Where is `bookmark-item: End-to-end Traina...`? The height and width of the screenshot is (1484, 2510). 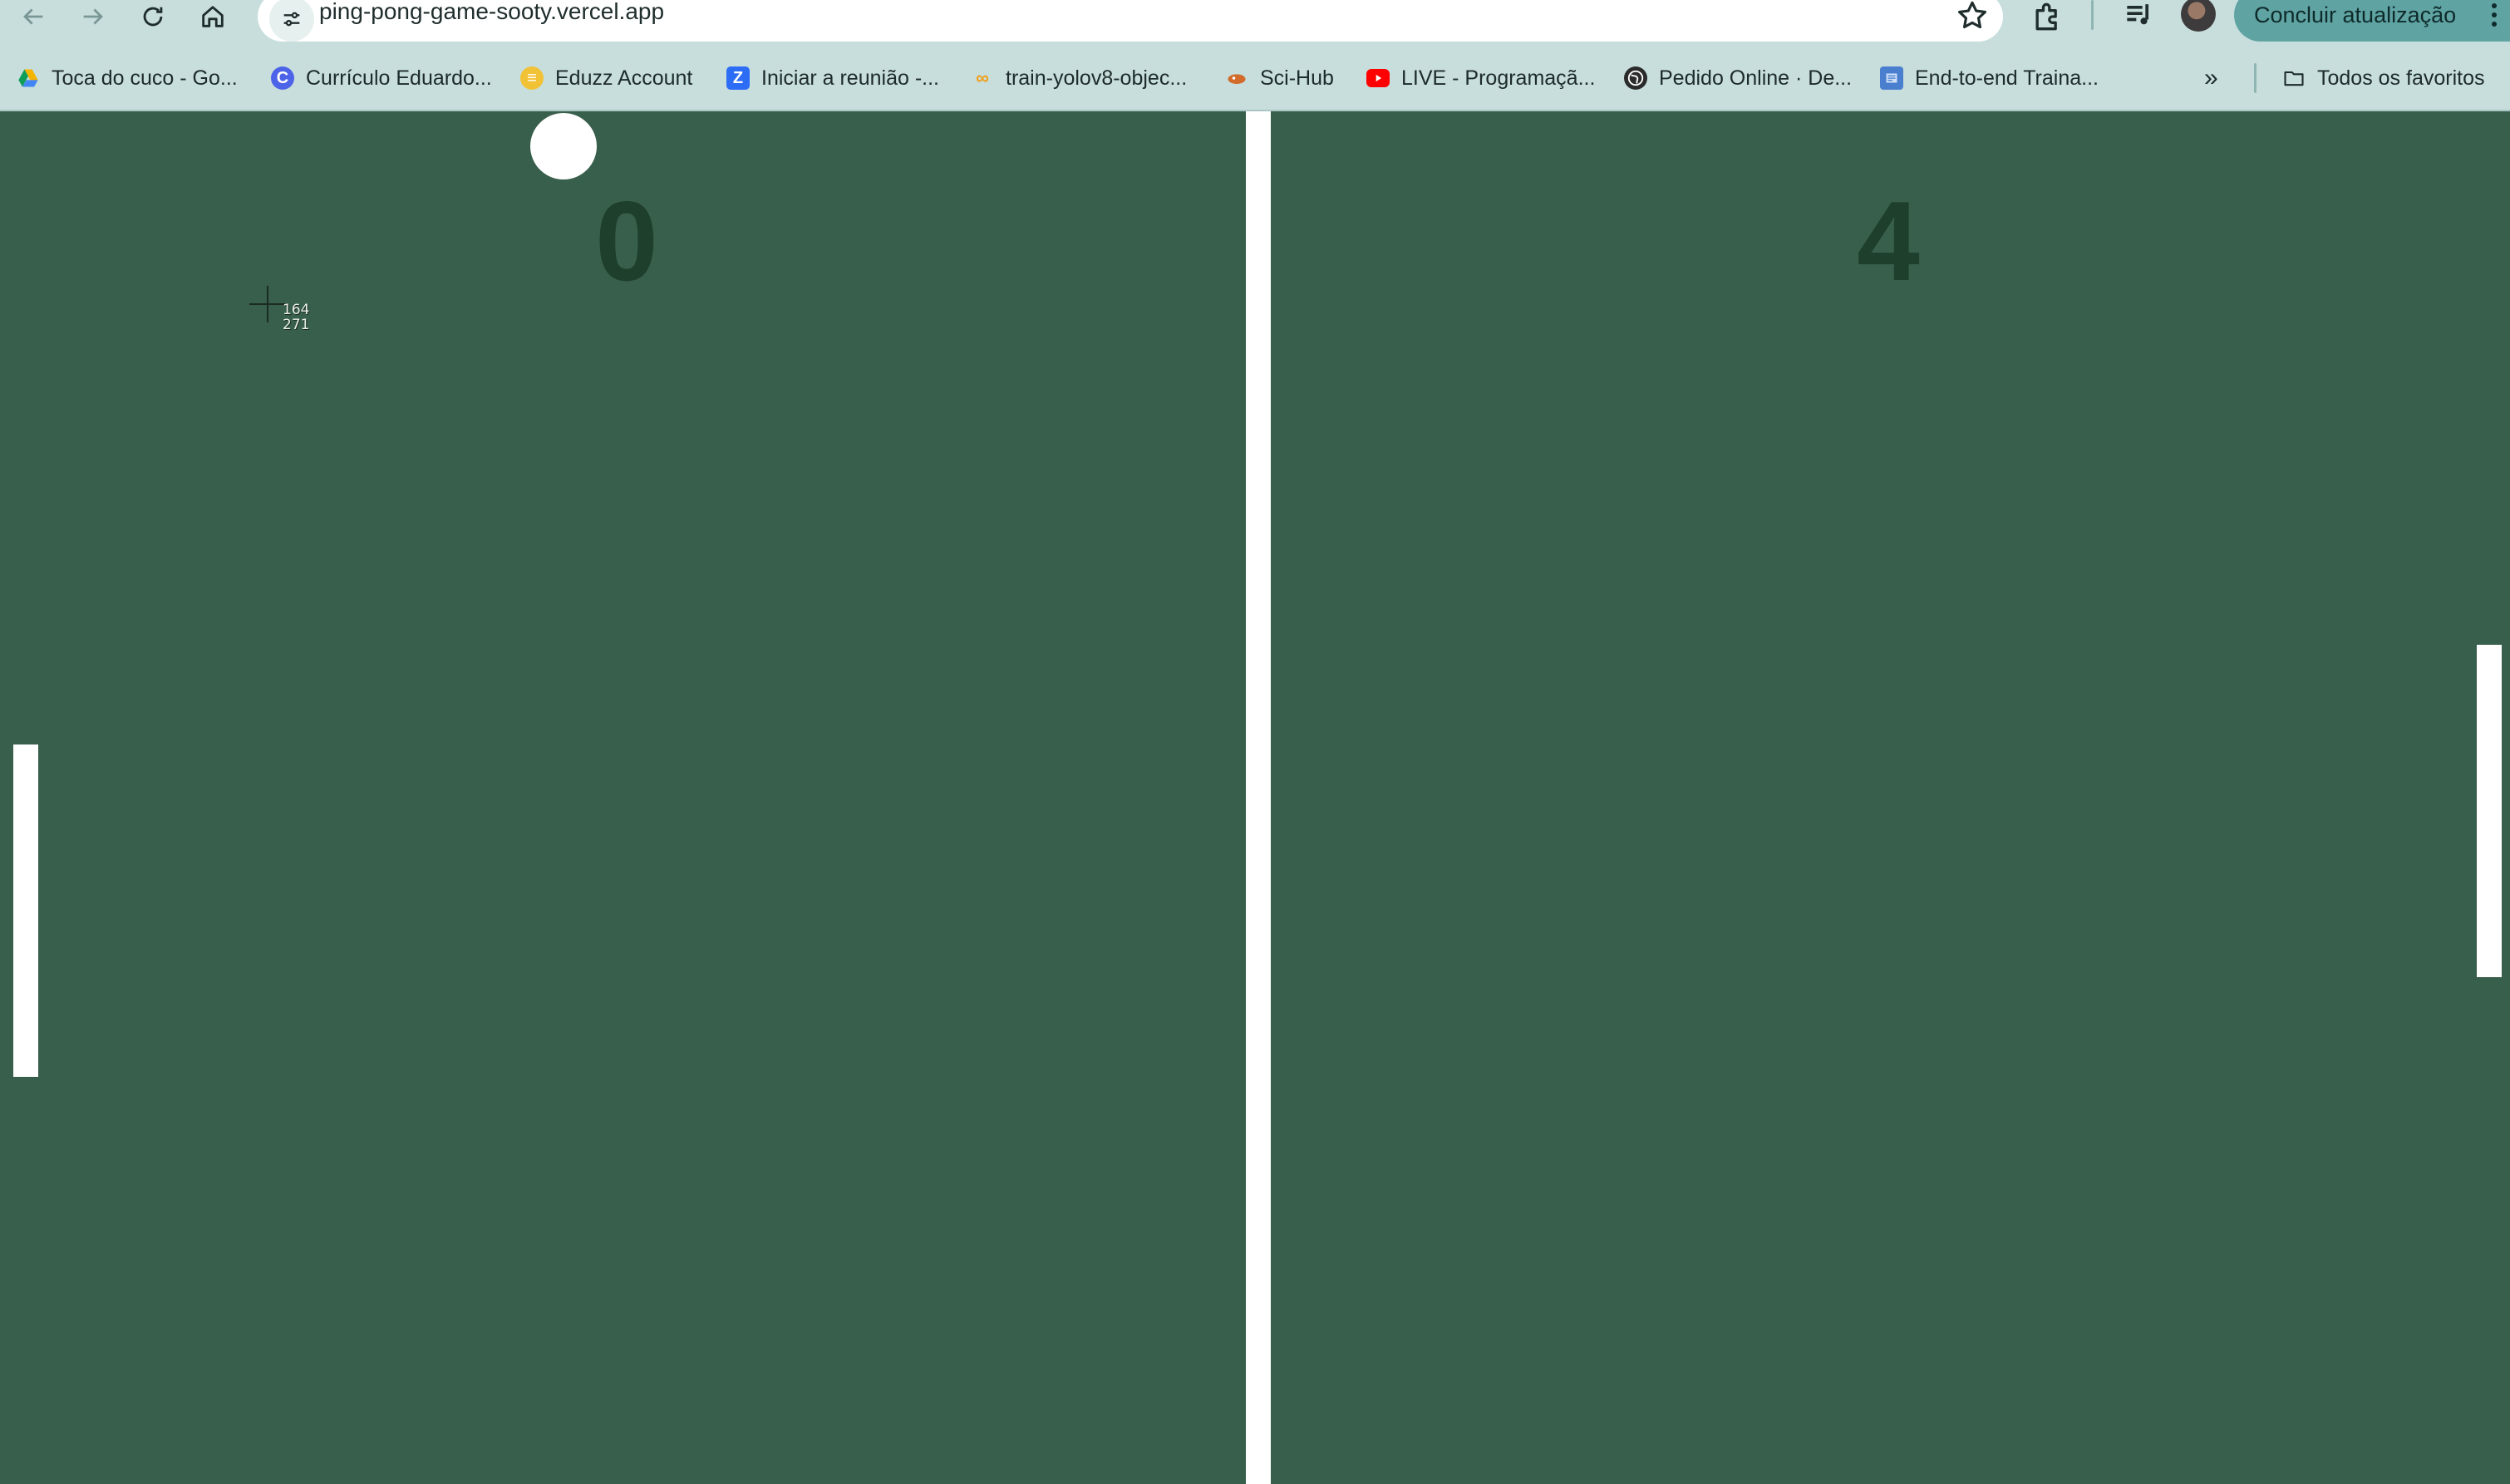 bookmark-item: End-to-end Traina... is located at coordinates (1990, 78).